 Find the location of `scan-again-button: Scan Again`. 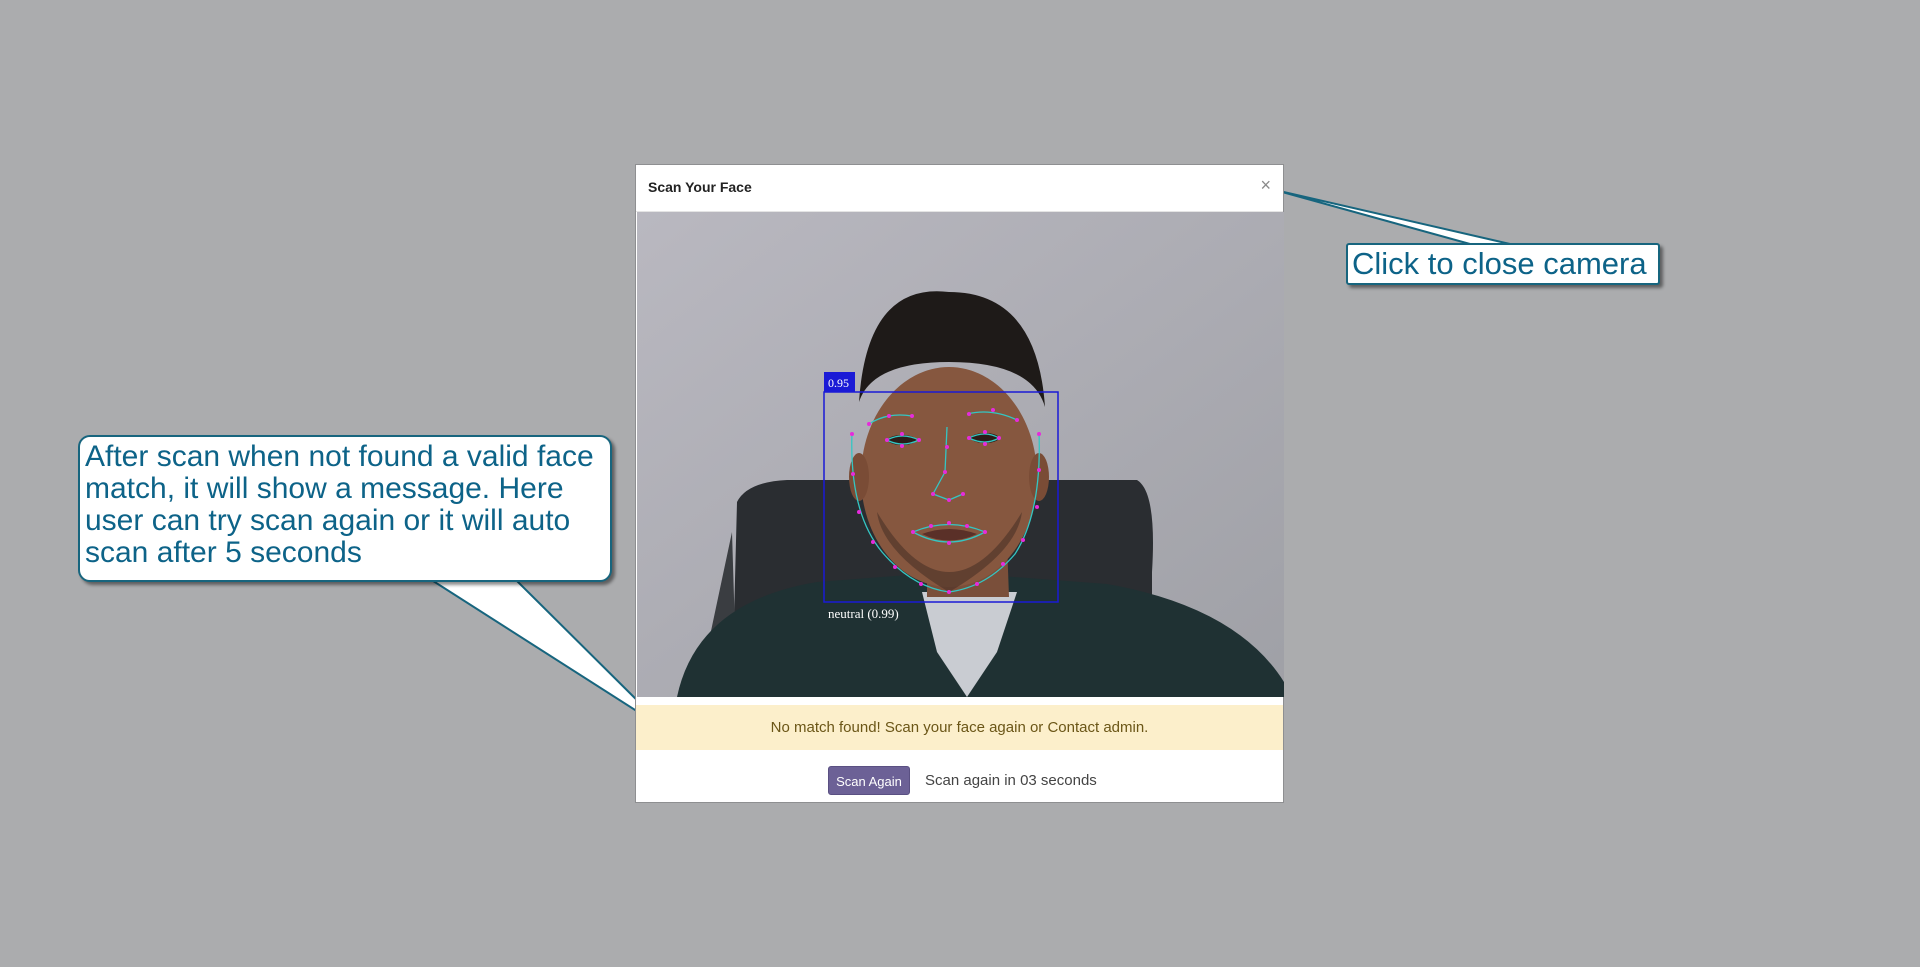

scan-again-button: Scan Again is located at coordinates (869, 780).